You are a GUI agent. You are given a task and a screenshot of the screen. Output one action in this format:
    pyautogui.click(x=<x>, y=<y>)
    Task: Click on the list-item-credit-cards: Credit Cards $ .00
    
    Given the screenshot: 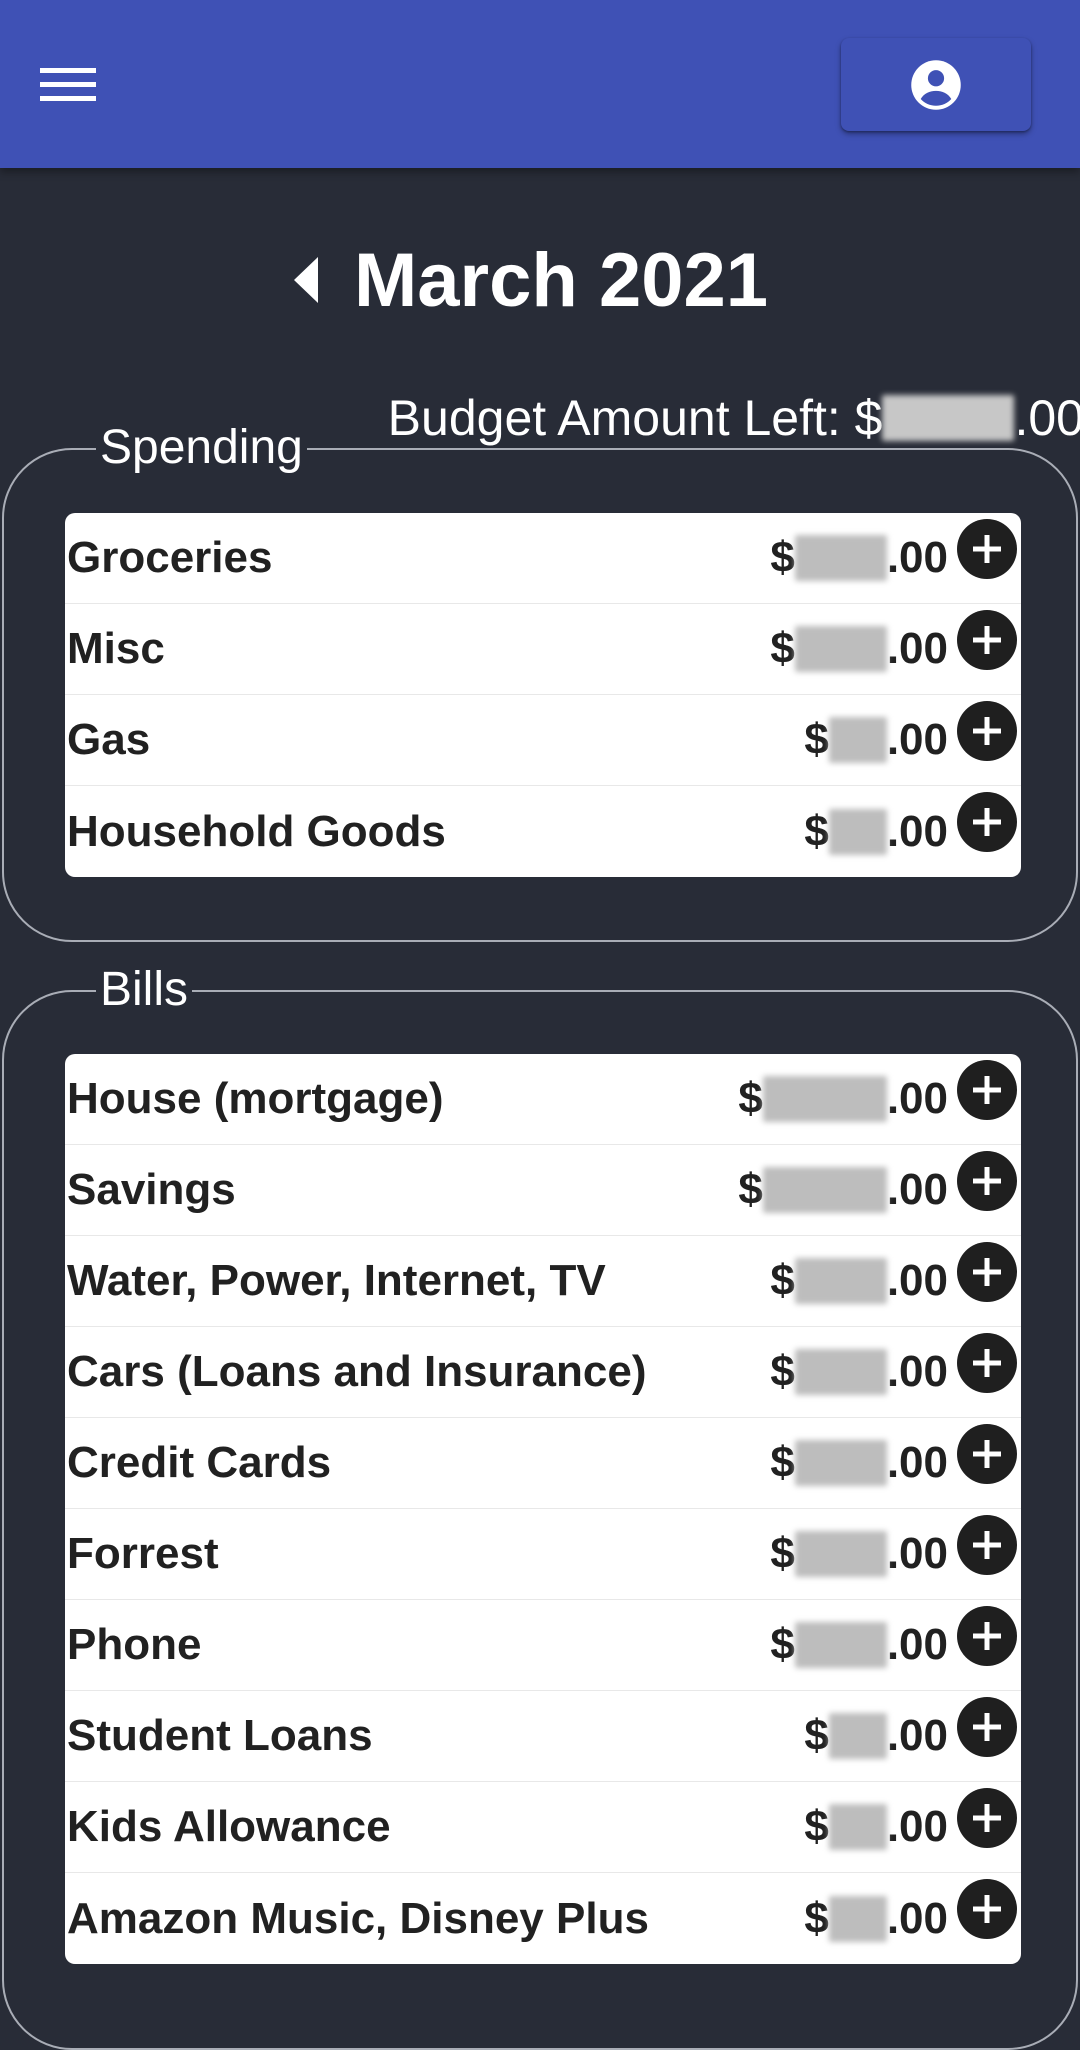 What is the action you would take?
    pyautogui.click(x=543, y=1463)
    